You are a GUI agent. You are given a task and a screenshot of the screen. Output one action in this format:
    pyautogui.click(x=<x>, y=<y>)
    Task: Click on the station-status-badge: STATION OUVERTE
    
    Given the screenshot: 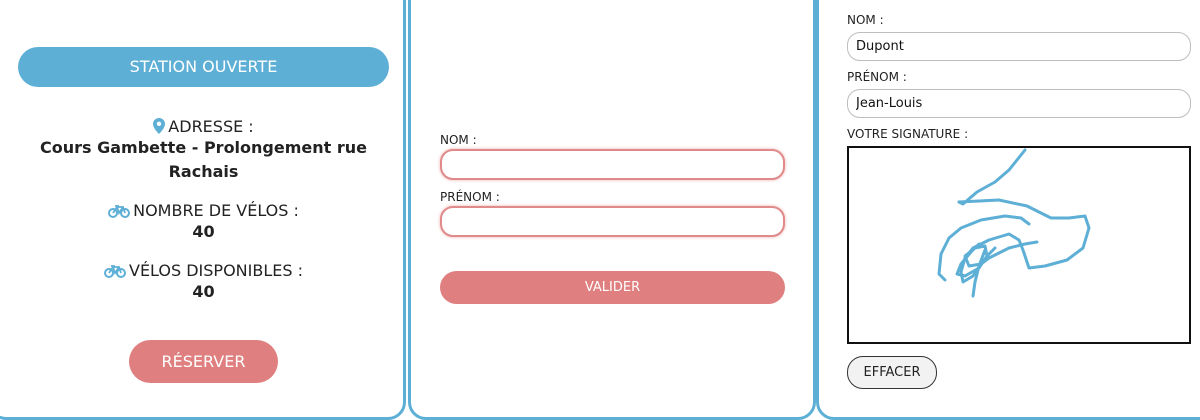 What is the action you would take?
    pyautogui.click(x=203, y=67)
    